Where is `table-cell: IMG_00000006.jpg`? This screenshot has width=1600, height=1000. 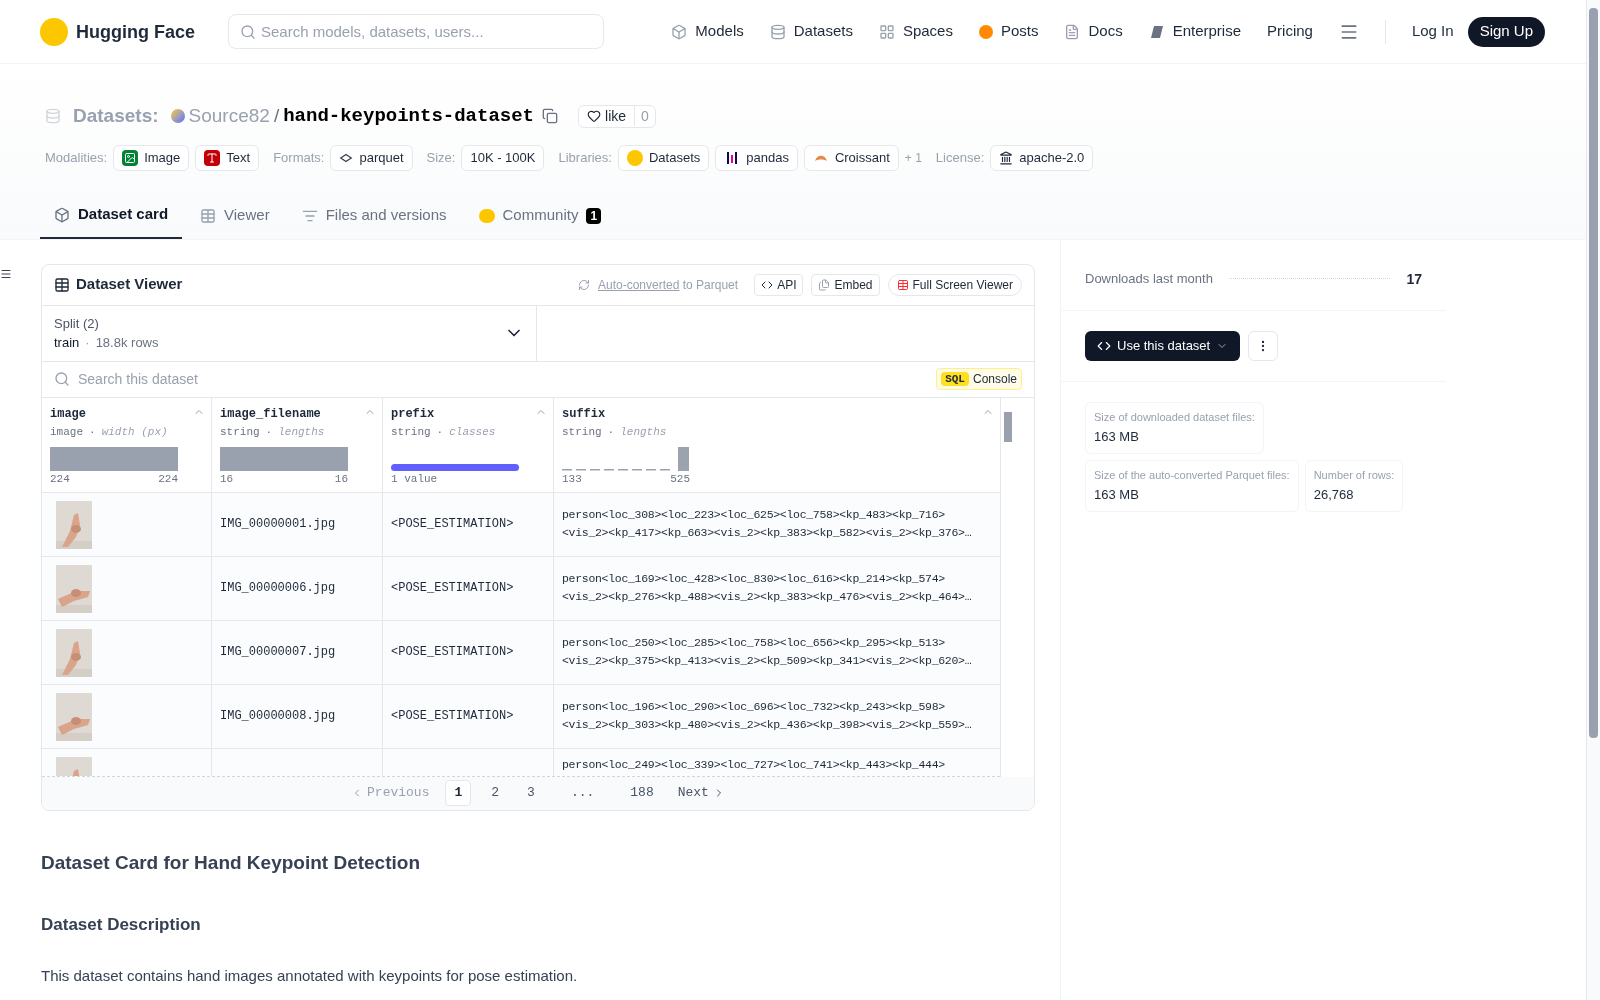 table-cell: IMG_00000006.jpg is located at coordinates (278, 588).